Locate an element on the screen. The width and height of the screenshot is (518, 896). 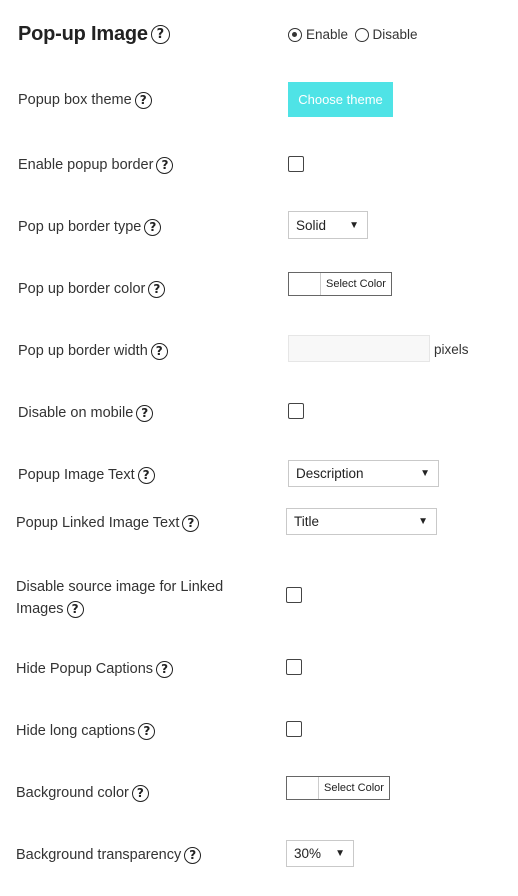
enable-popup-border-checkbox is located at coordinates (296, 164).